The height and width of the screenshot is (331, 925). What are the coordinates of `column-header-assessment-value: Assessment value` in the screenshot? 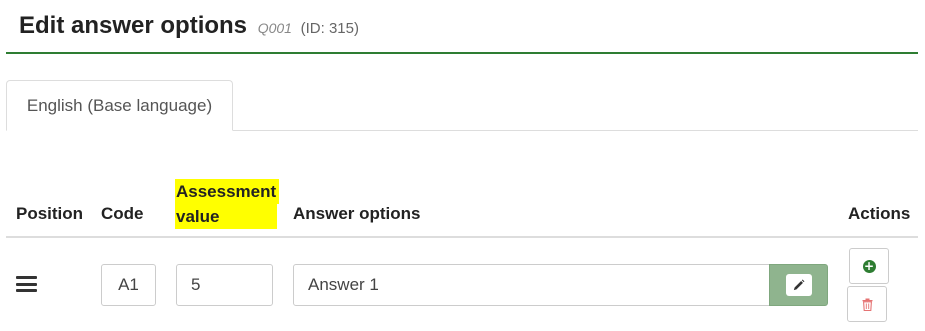 It's located at (227, 204).